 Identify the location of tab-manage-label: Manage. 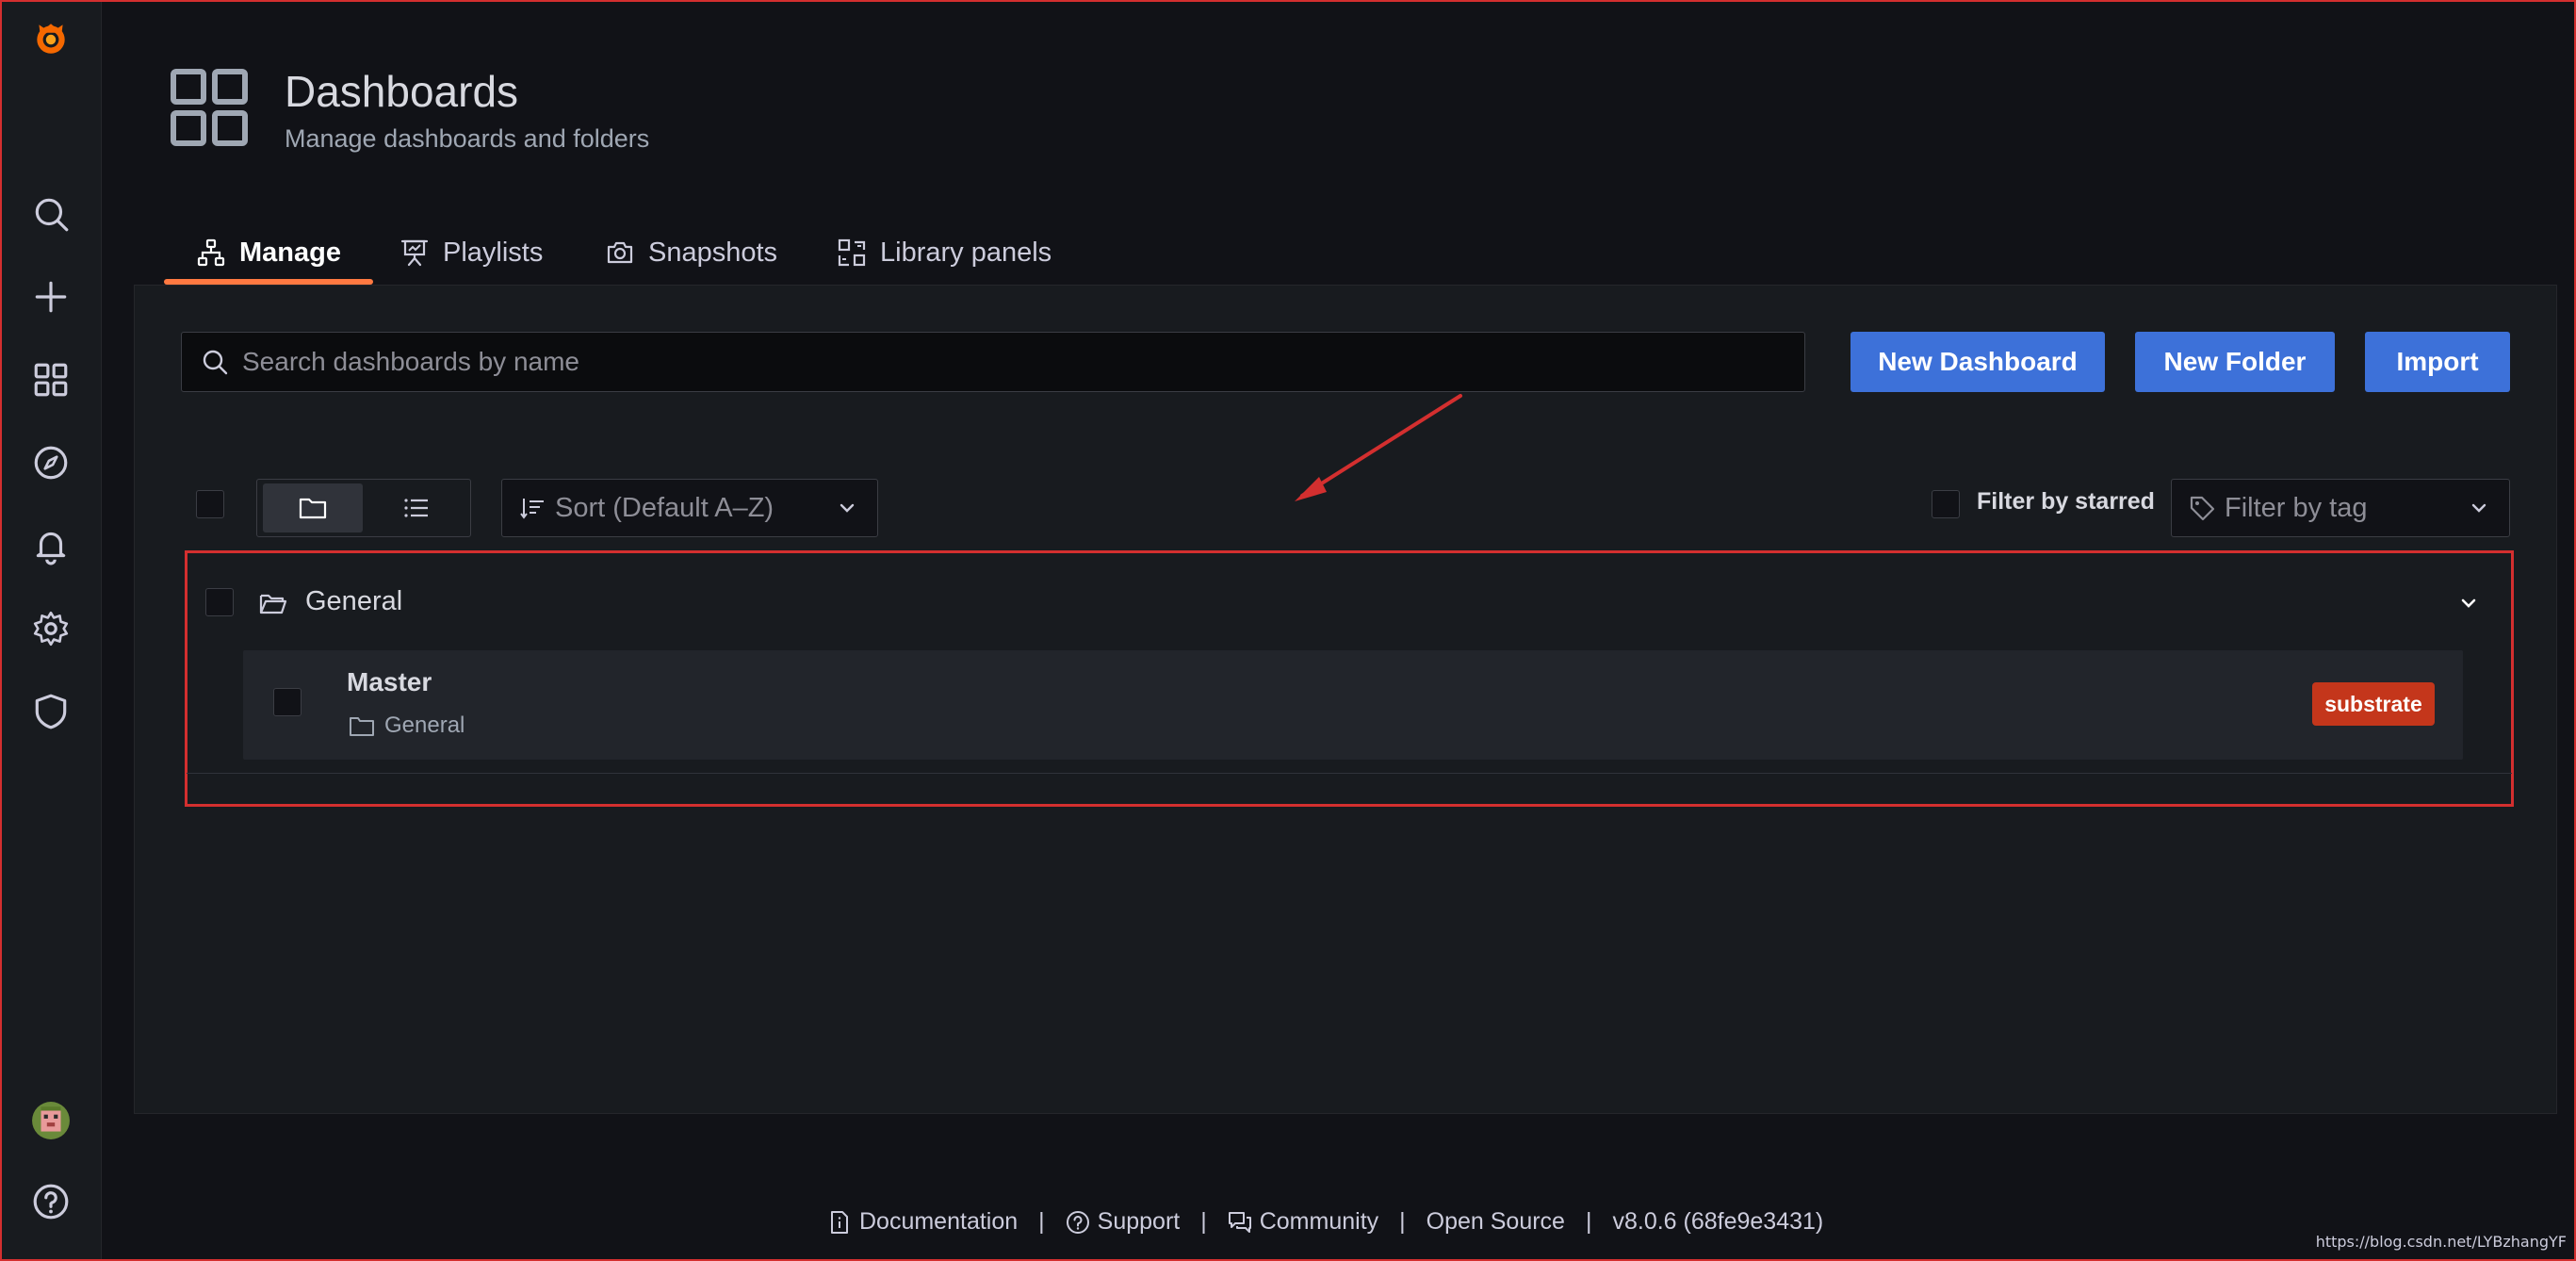
(290, 252).